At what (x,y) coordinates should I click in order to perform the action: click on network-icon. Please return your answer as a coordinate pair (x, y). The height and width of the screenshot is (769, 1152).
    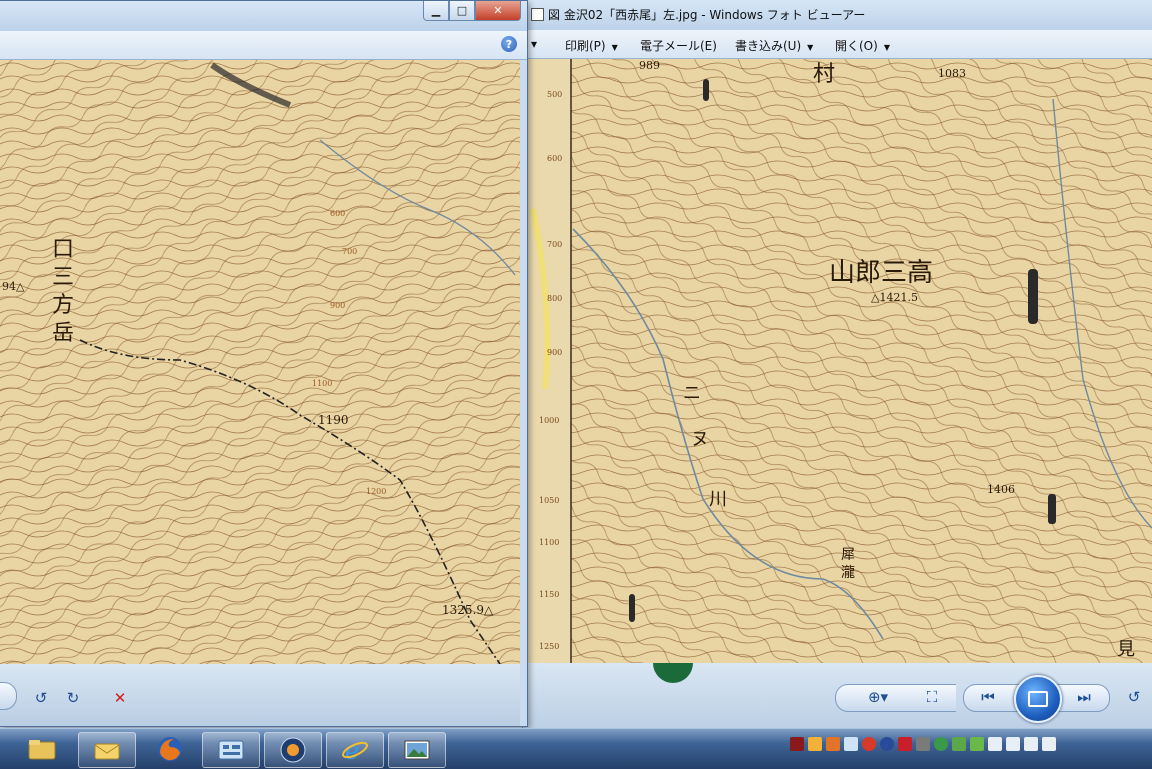
    Looking at the image, I should click on (959, 744).